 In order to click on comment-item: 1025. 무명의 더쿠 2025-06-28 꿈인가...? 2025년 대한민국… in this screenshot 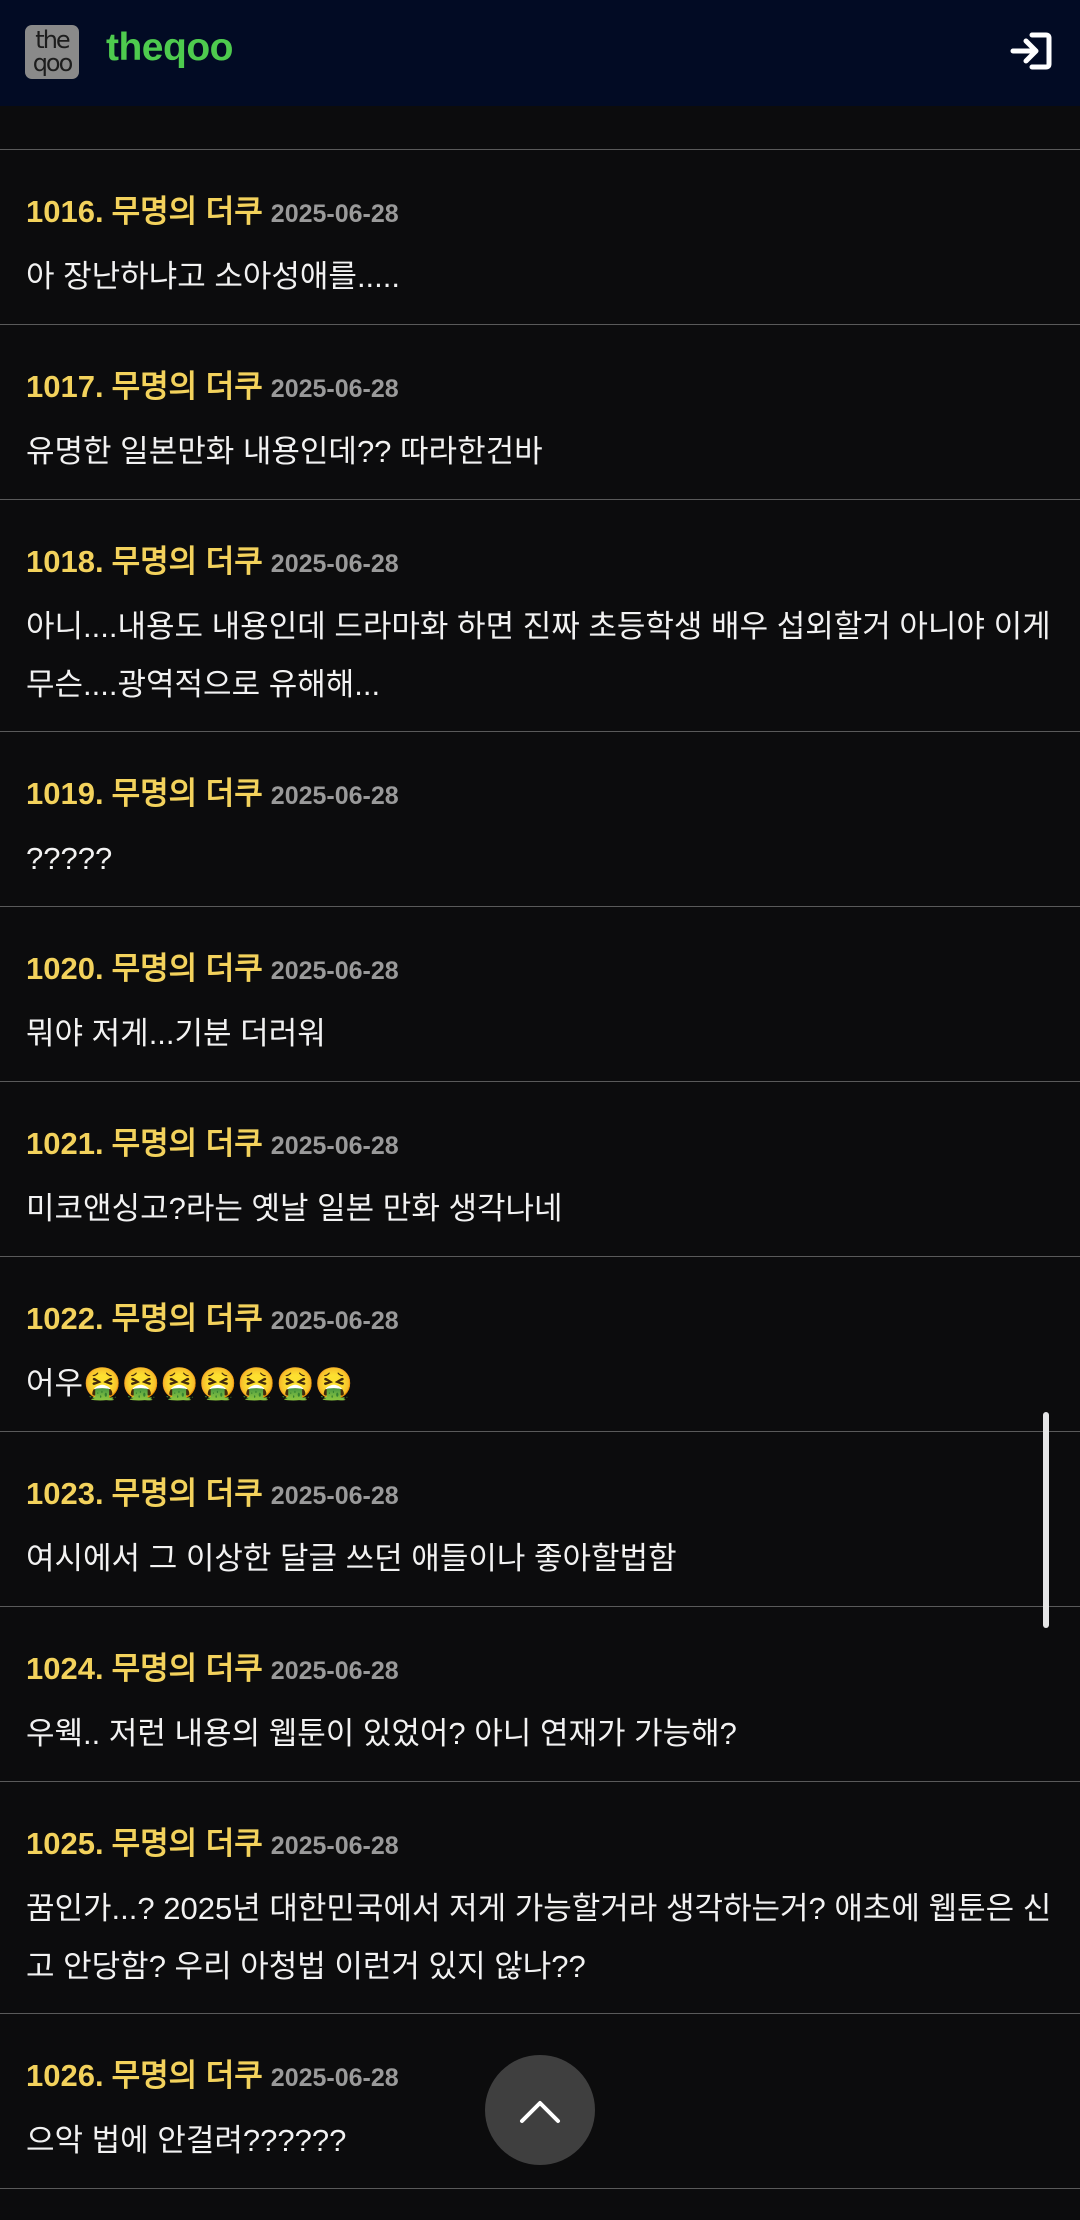, I will do `click(540, 1898)`.